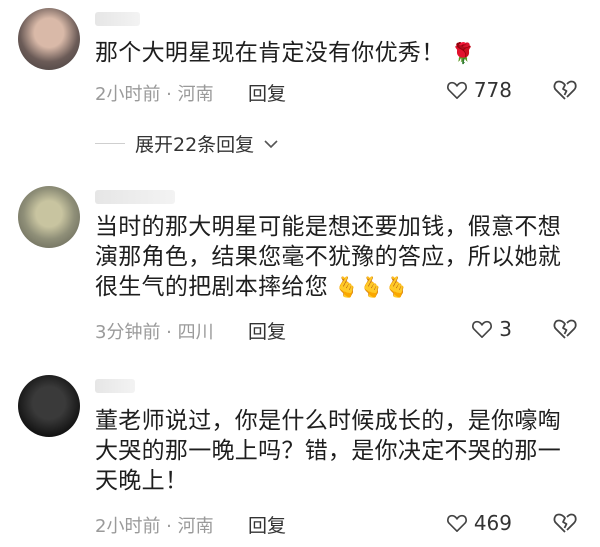 The width and height of the screenshot is (600, 547). I want to click on finger-heart-emoji: 🫰🫰🫰, so click(372, 287).